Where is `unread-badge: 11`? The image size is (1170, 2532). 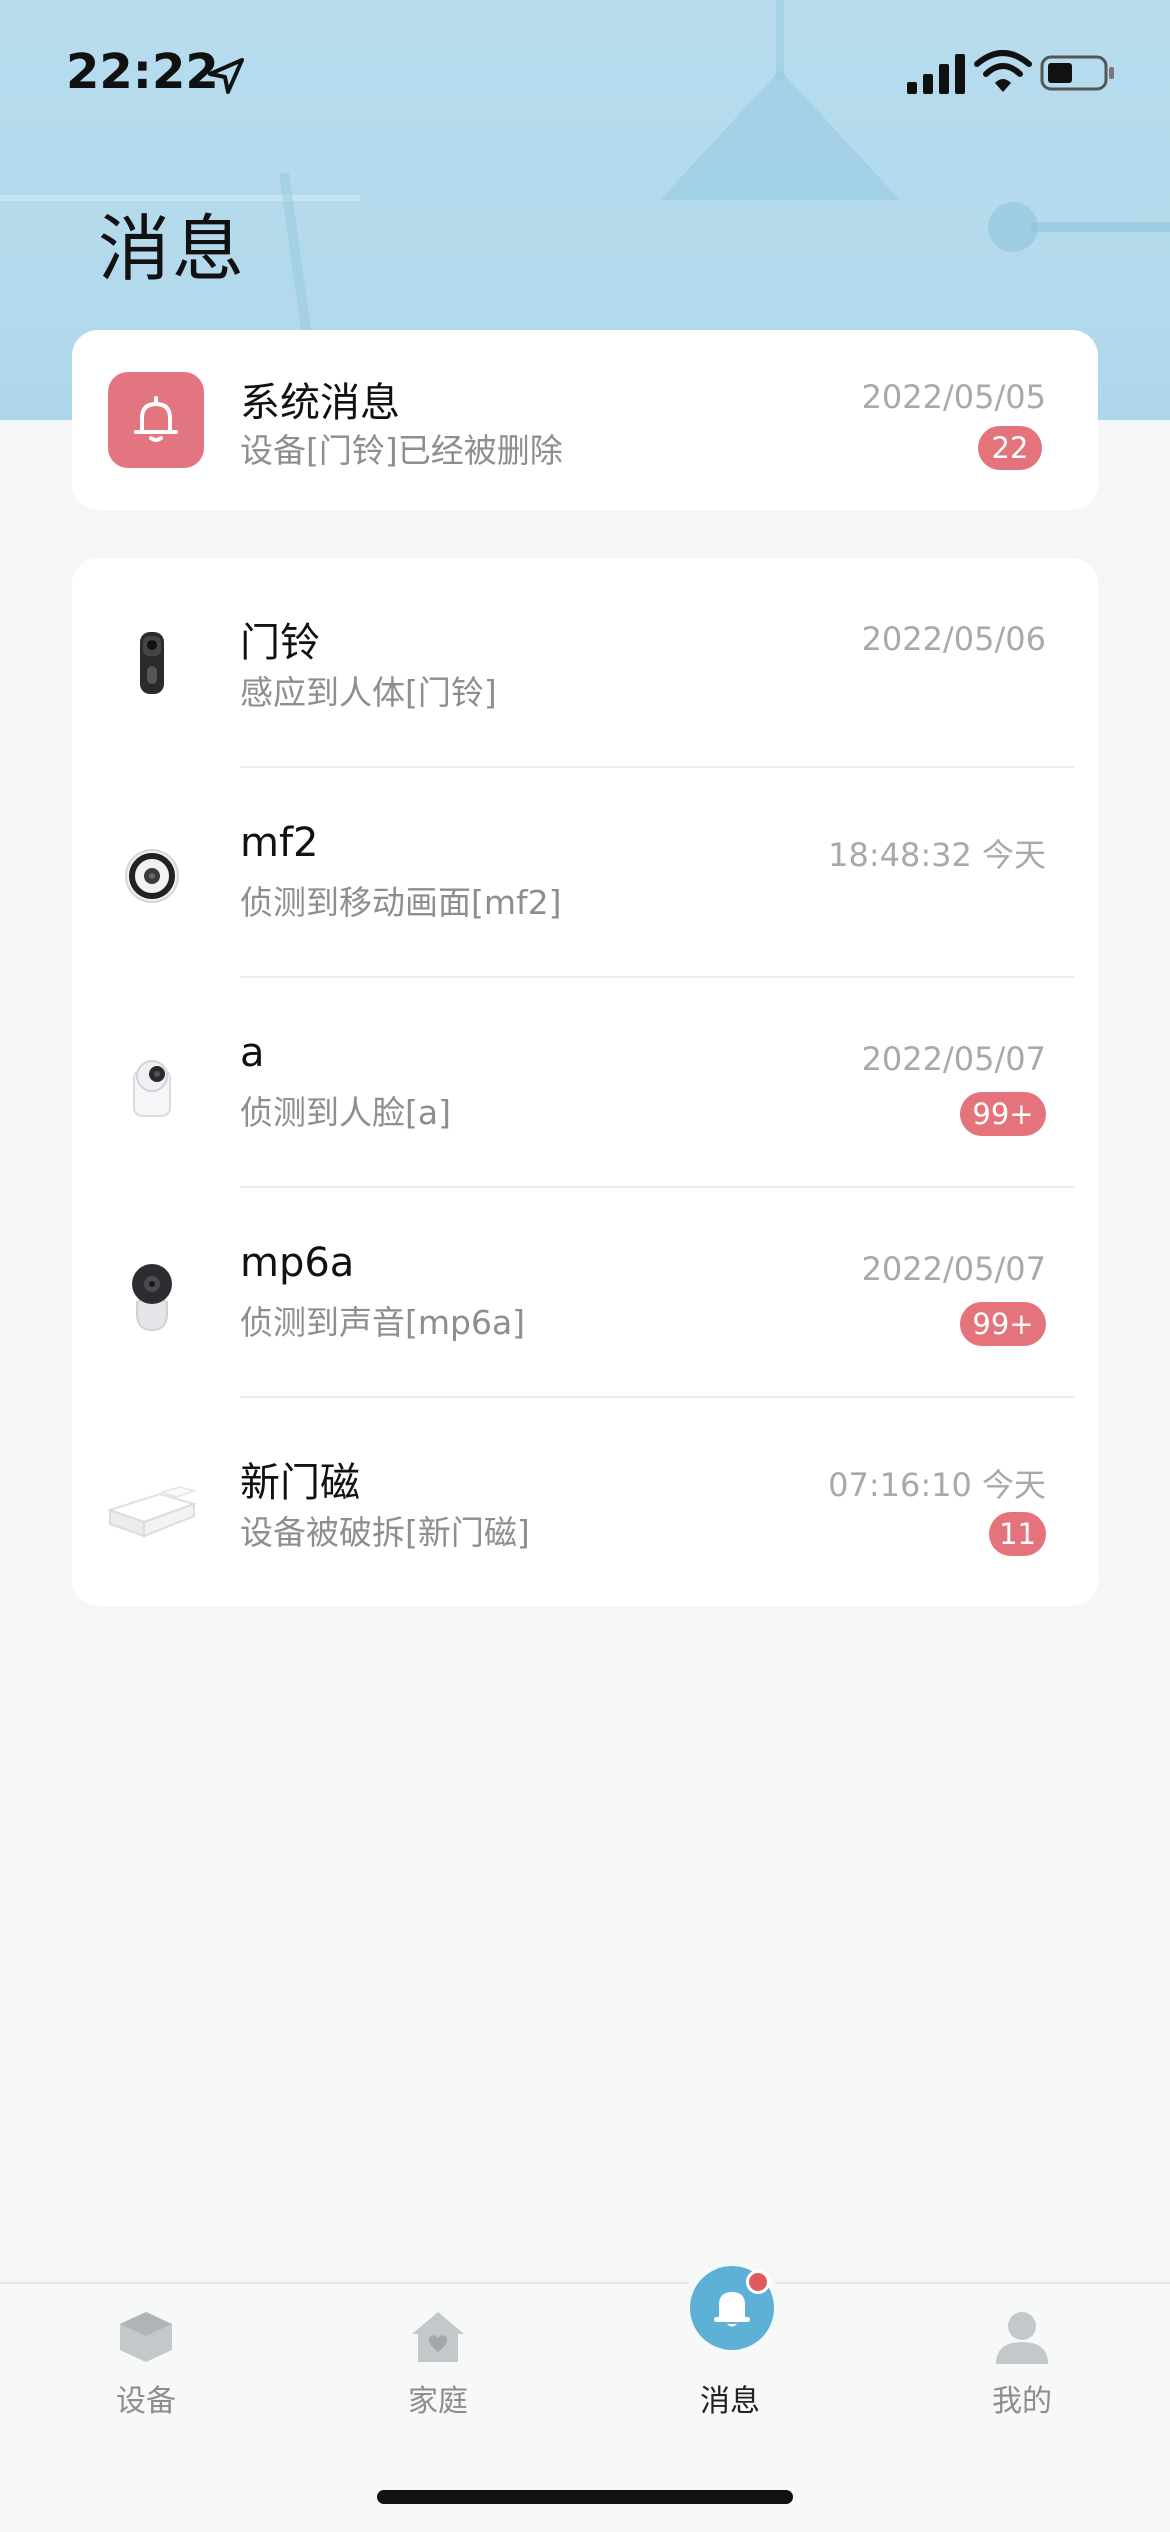 unread-badge: 11 is located at coordinates (1017, 1534).